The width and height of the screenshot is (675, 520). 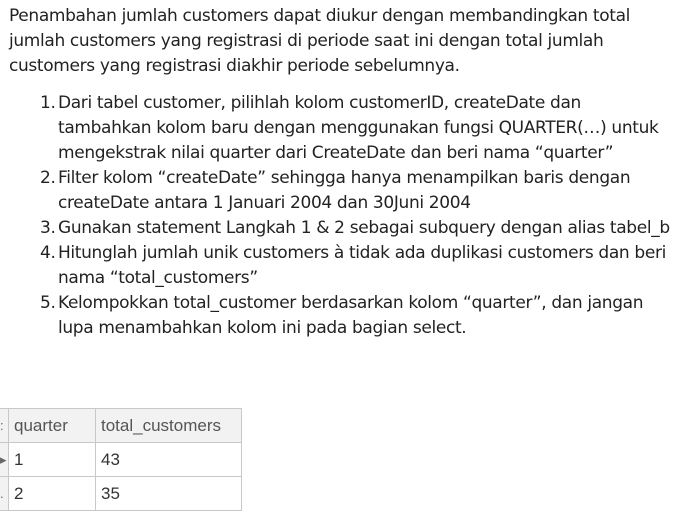 I want to click on list-number: 3., so click(x=48, y=228).